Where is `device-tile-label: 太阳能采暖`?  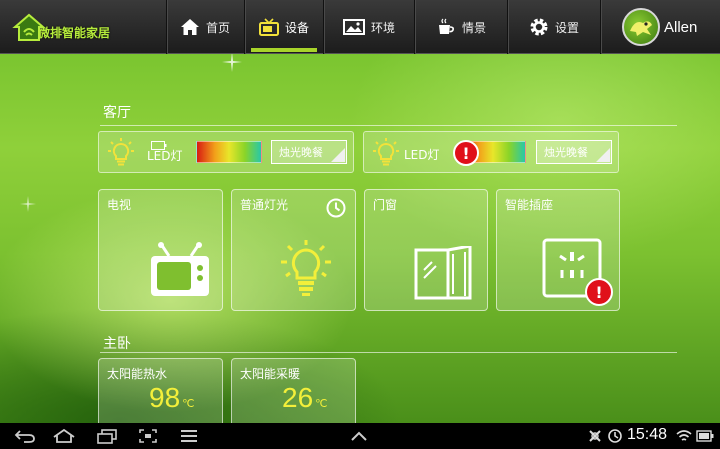 device-tile-label: 太阳能采暖 is located at coordinates (270, 374).